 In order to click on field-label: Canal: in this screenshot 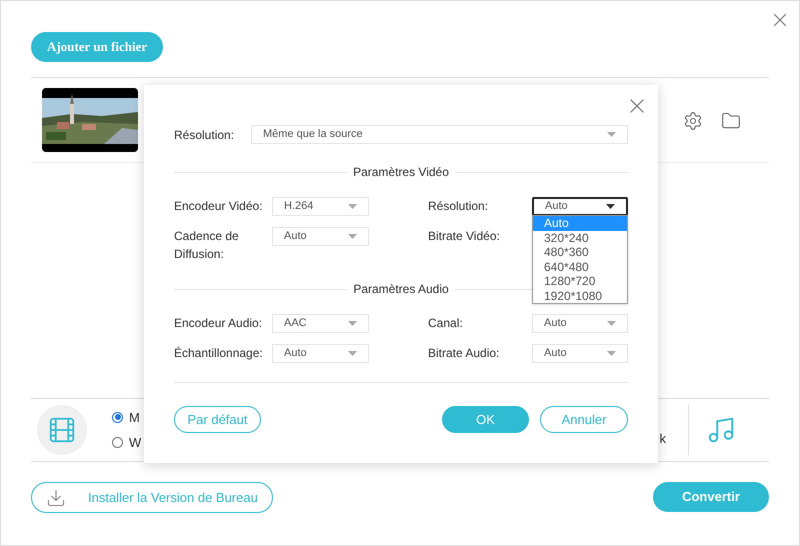, I will do `click(446, 323)`.